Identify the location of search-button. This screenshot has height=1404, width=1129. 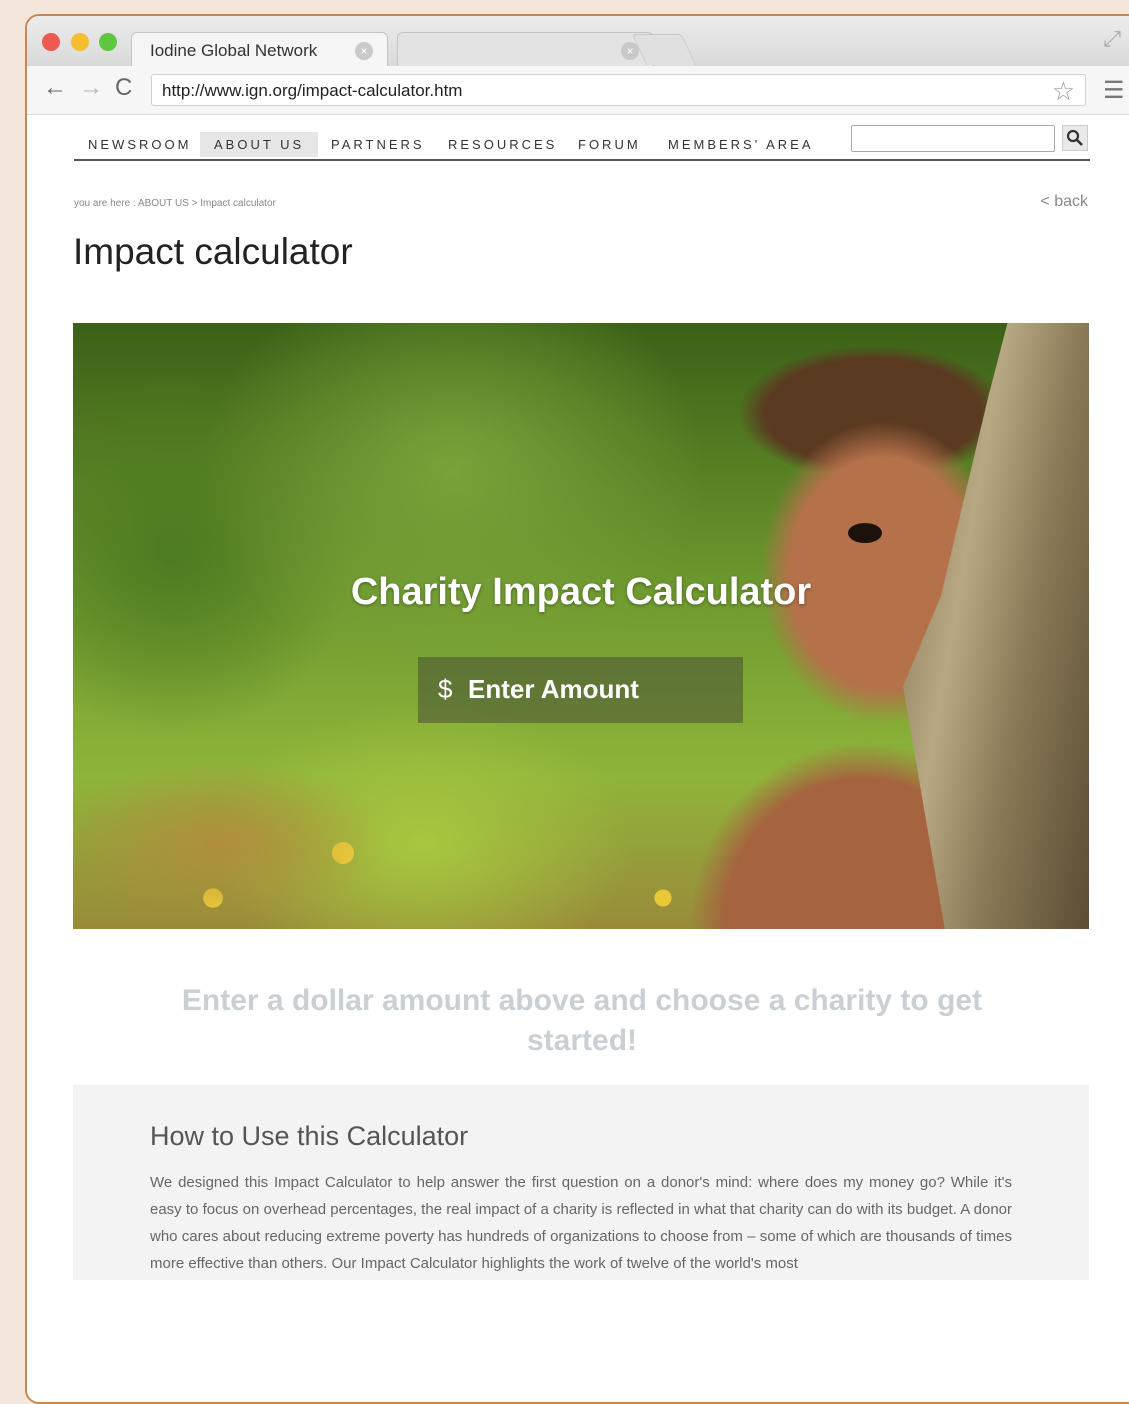
(1075, 138).